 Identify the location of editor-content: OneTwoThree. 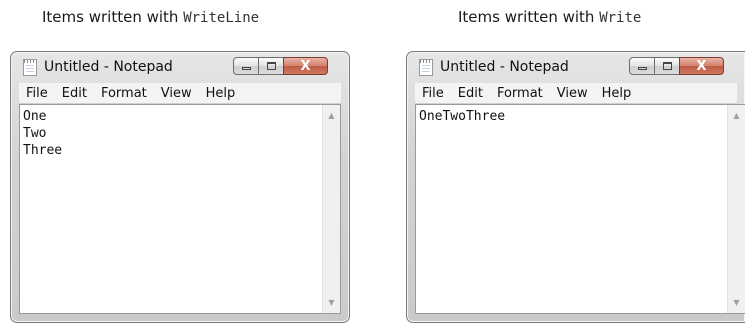
(462, 116).